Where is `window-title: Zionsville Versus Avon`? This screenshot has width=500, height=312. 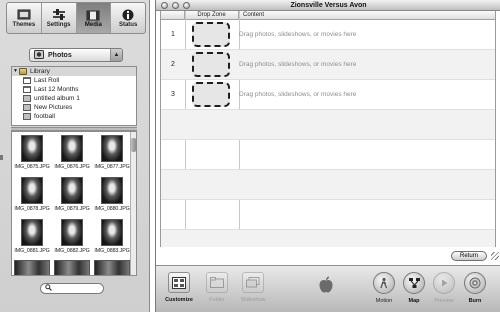
window-title: Zionsville Versus Avon is located at coordinates (328, 5).